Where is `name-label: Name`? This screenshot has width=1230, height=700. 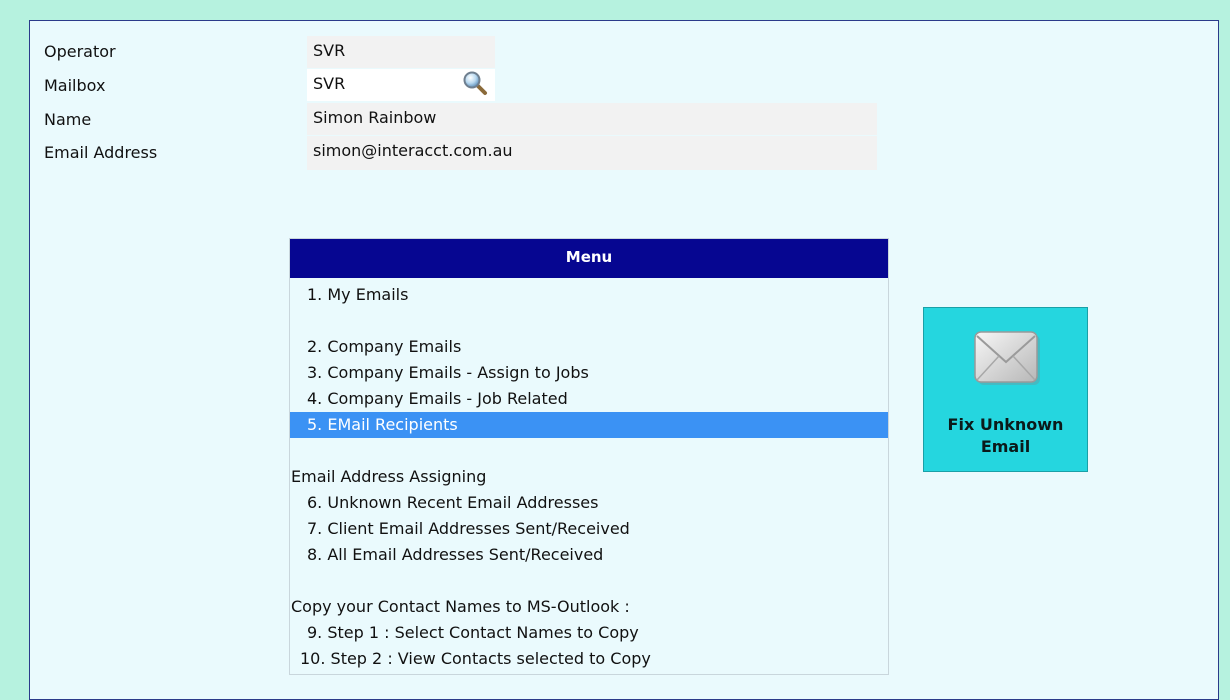 name-label: Name is located at coordinates (68, 119).